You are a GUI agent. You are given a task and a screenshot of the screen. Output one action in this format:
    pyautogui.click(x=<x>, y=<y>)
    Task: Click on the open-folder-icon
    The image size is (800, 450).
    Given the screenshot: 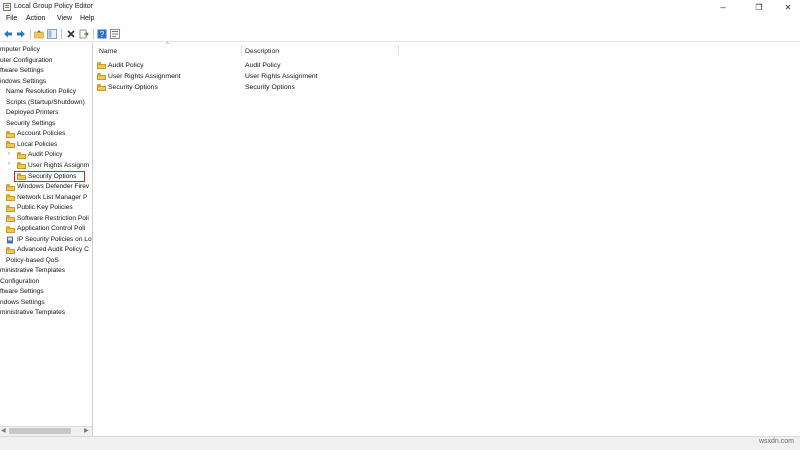 What is the action you would take?
    pyautogui.click(x=10, y=144)
    